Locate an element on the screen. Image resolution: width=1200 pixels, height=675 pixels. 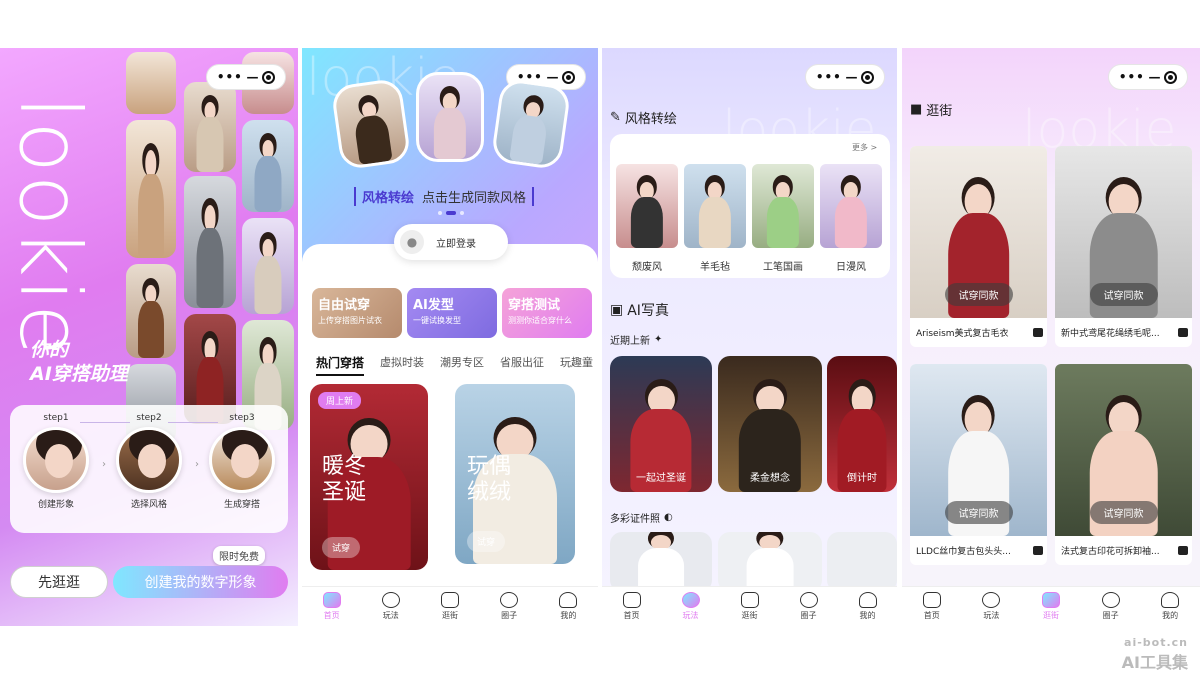
tab-virtual: 虚拟时装 is located at coordinates (402, 365).